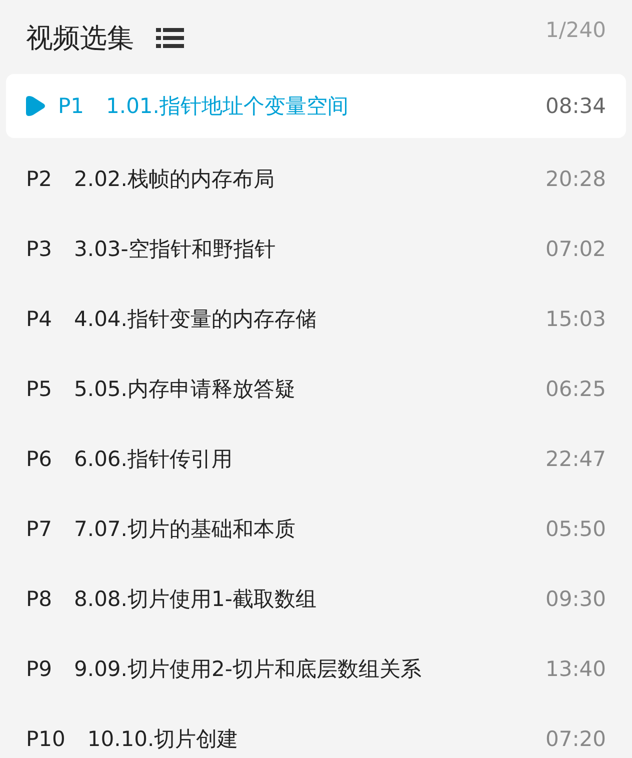 The image size is (632, 758). What do you see at coordinates (195, 319) in the screenshot?
I see `episode-title: 4.04.指针变量的内存存储` at bounding box center [195, 319].